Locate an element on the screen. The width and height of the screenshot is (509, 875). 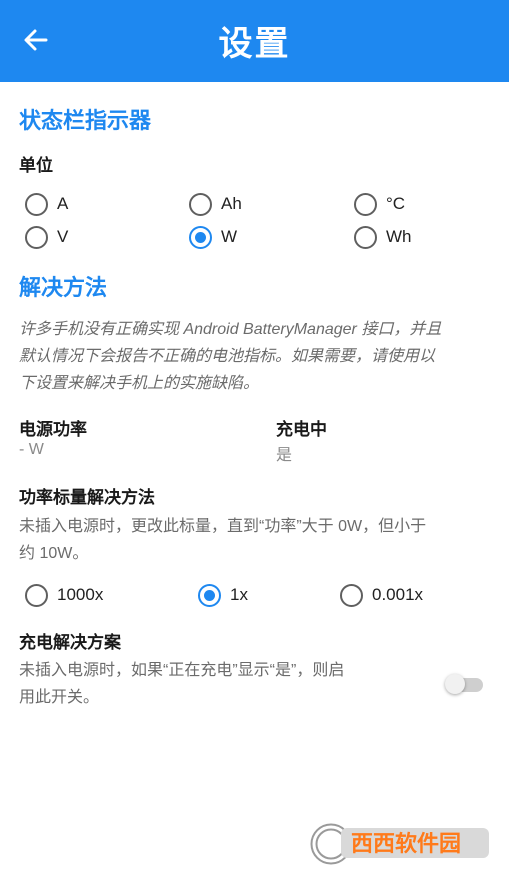
scale-radio-1000x: 1000x is located at coordinates (64, 595).